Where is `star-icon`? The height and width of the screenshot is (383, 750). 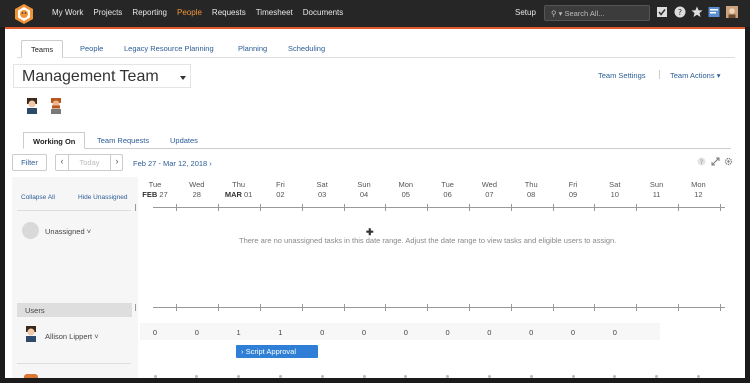 star-icon is located at coordinates (697, 12).